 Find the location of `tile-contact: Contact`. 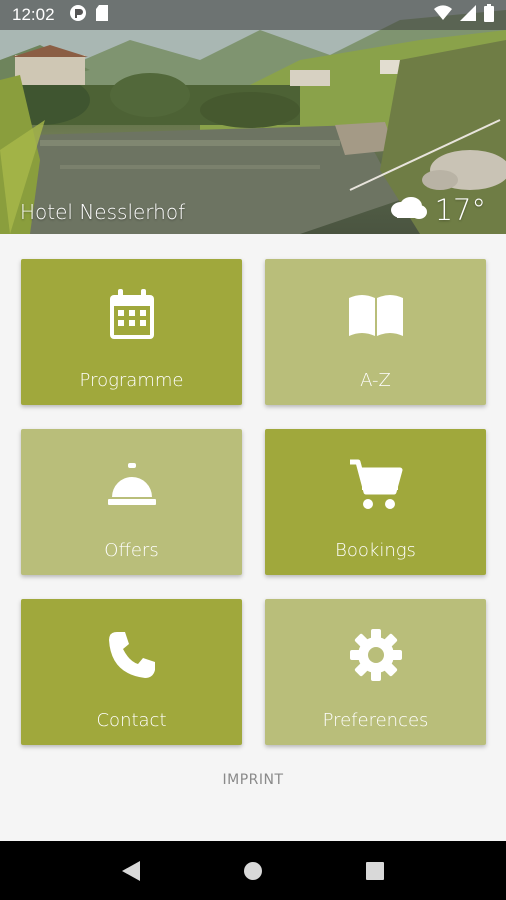

tile-contact: Contact is located at coordinates (131, 672).